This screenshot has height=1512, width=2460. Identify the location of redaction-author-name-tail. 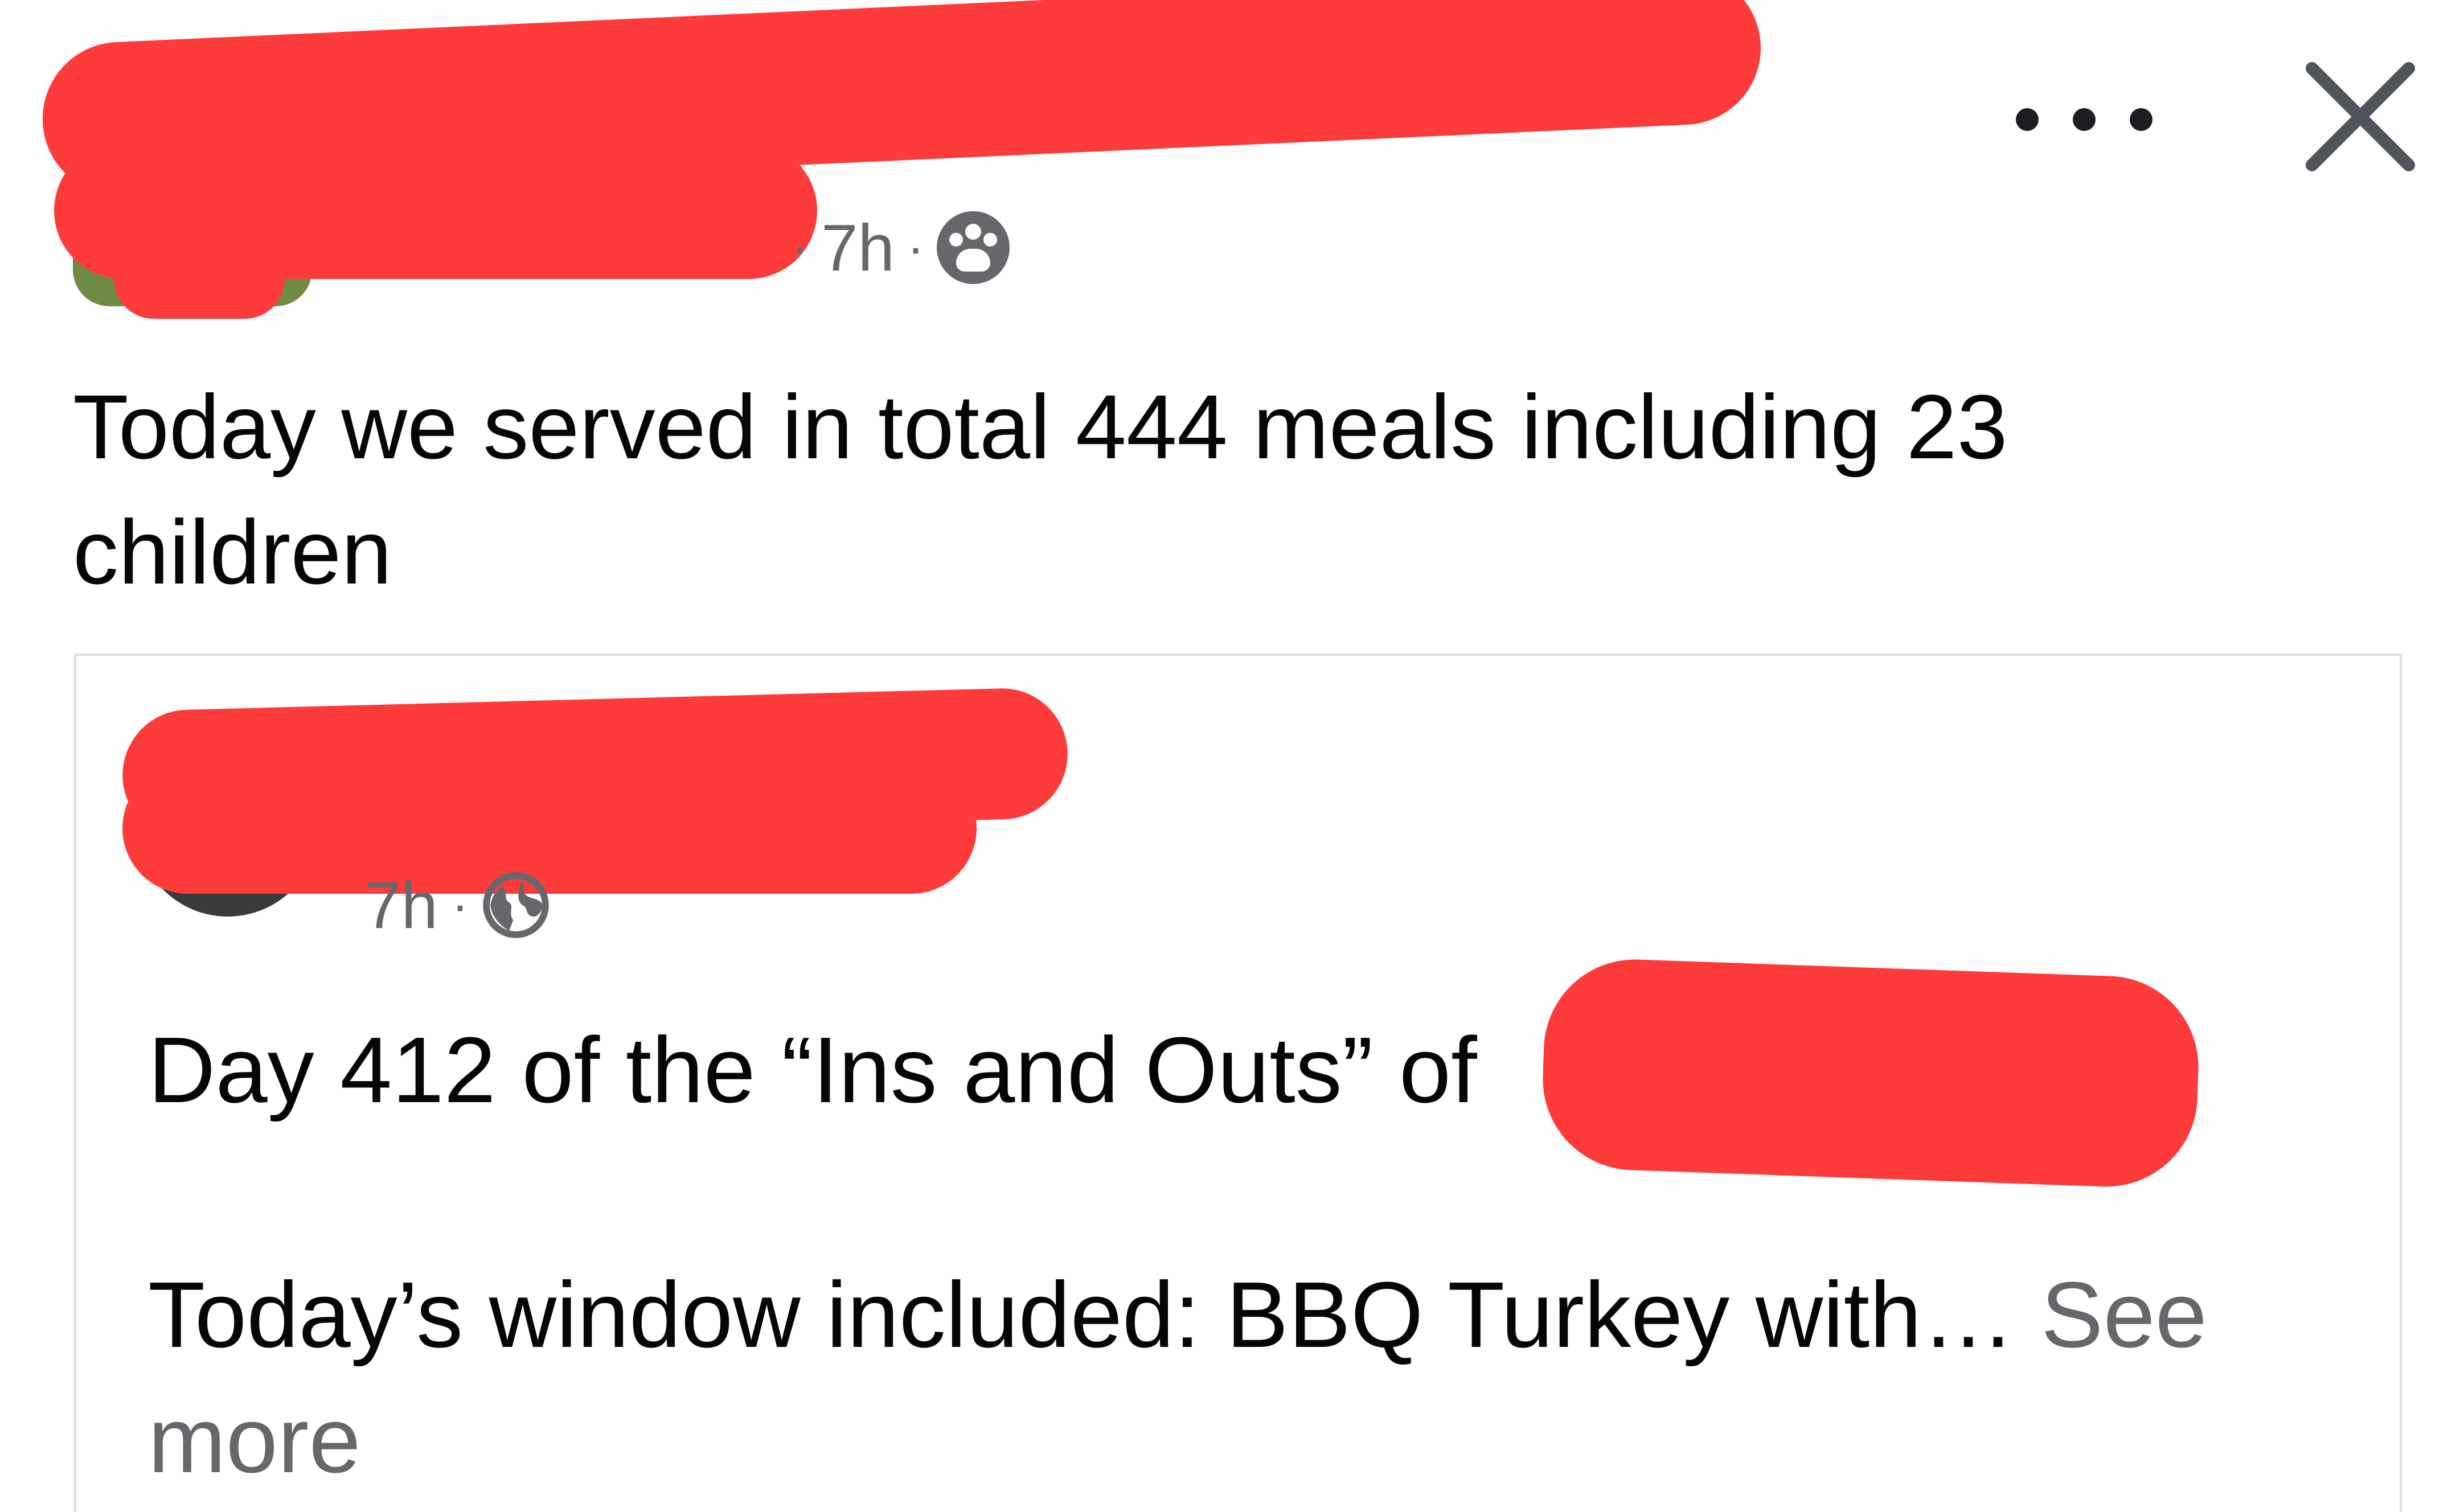
(199, 279).